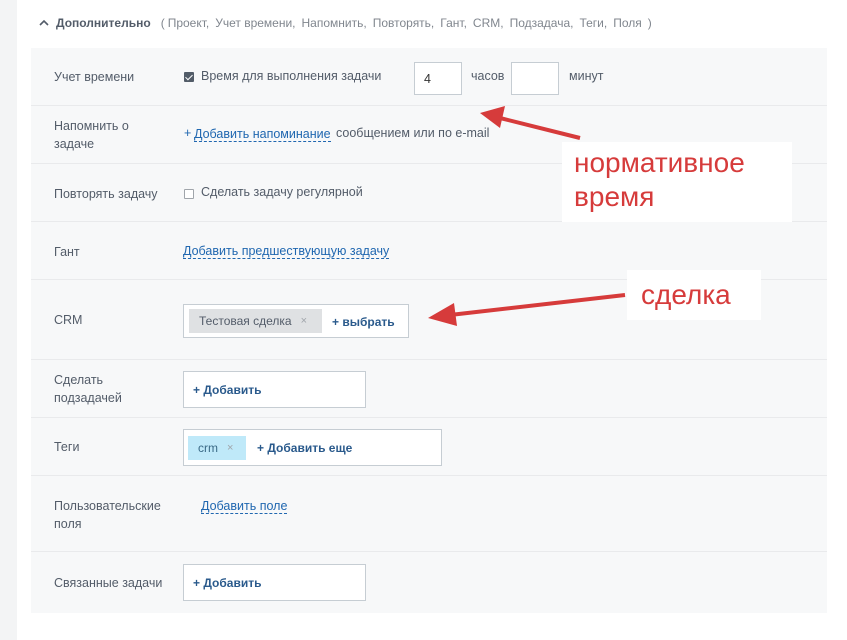 The width and height of the screenshot is (847, 640). Describe the element at coordinates (530, 123) in the screenshot. I see `arrow-to-time-icon` at that location.